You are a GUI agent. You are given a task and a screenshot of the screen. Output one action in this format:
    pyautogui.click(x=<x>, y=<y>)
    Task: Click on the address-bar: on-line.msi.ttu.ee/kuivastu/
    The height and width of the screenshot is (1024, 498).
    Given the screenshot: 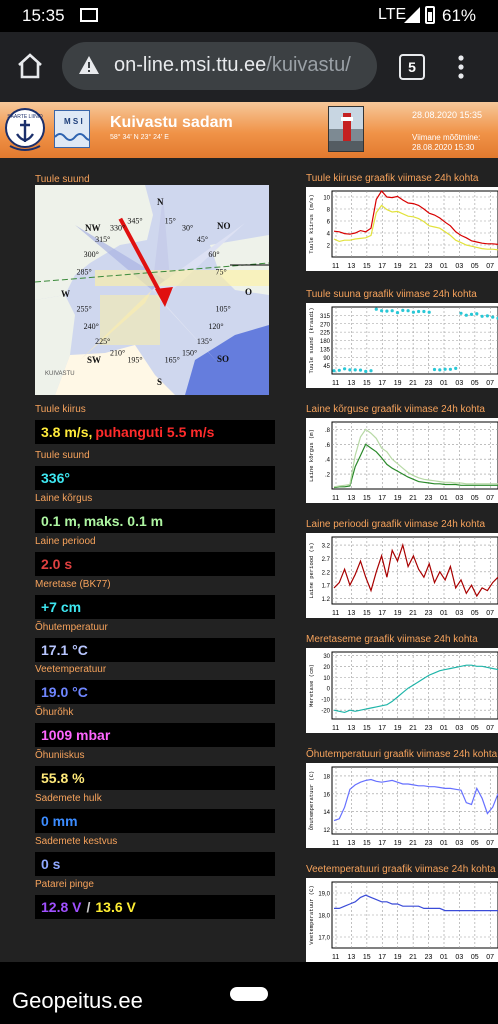 What is the action you would take?
    pyautogui.click(x=219, y=66)
    